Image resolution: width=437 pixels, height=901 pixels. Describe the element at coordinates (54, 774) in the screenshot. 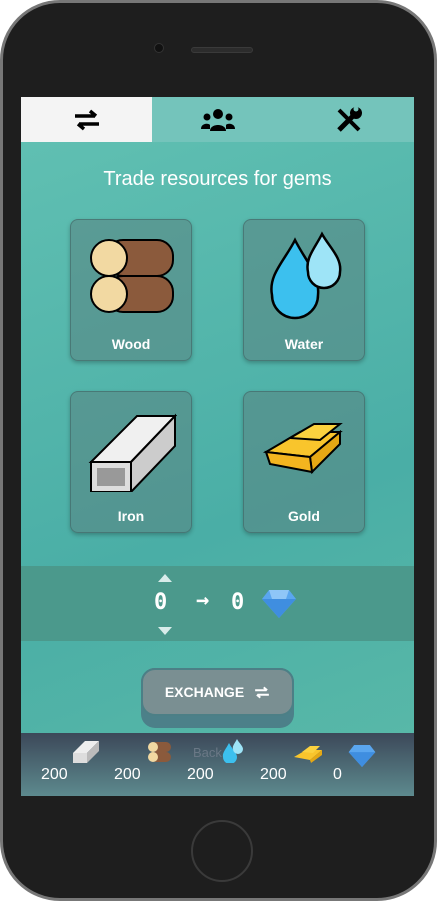

I see `iron-count: 200` at that location.